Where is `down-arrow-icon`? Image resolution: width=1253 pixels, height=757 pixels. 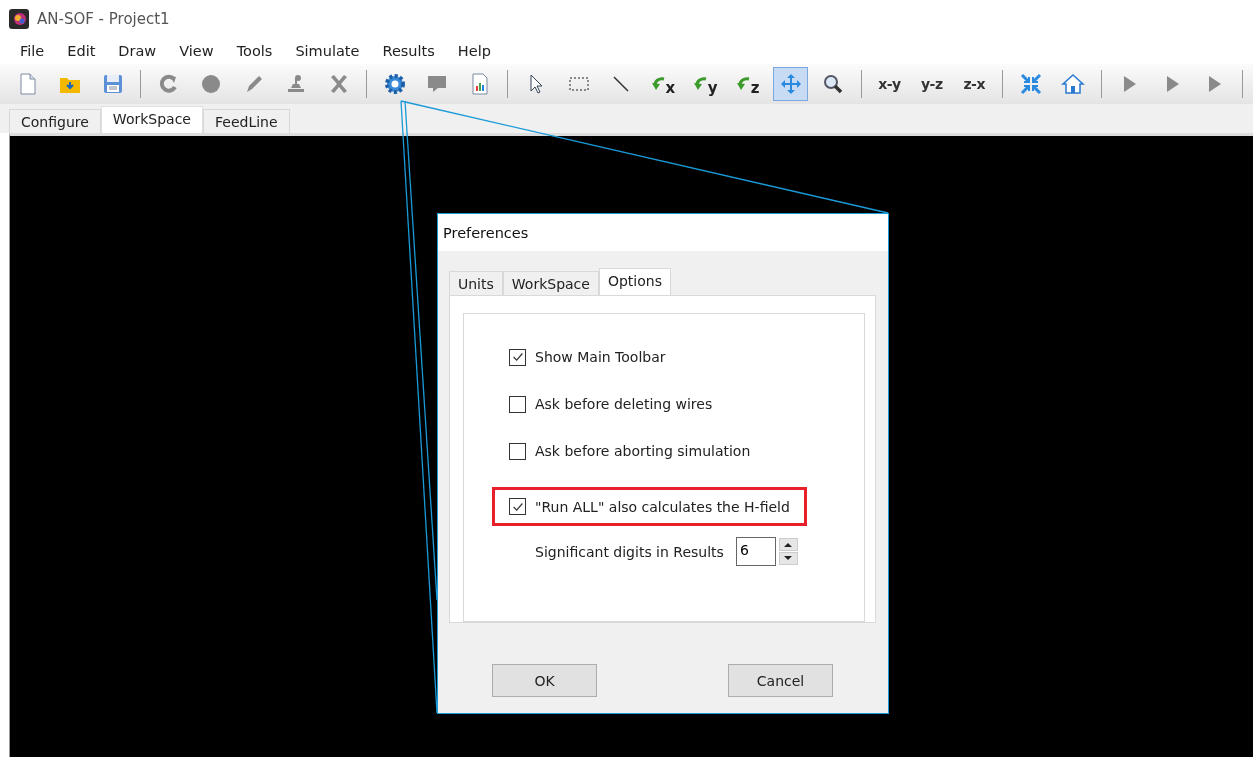
down-arrow-icon is located at coordinates (788, 558).